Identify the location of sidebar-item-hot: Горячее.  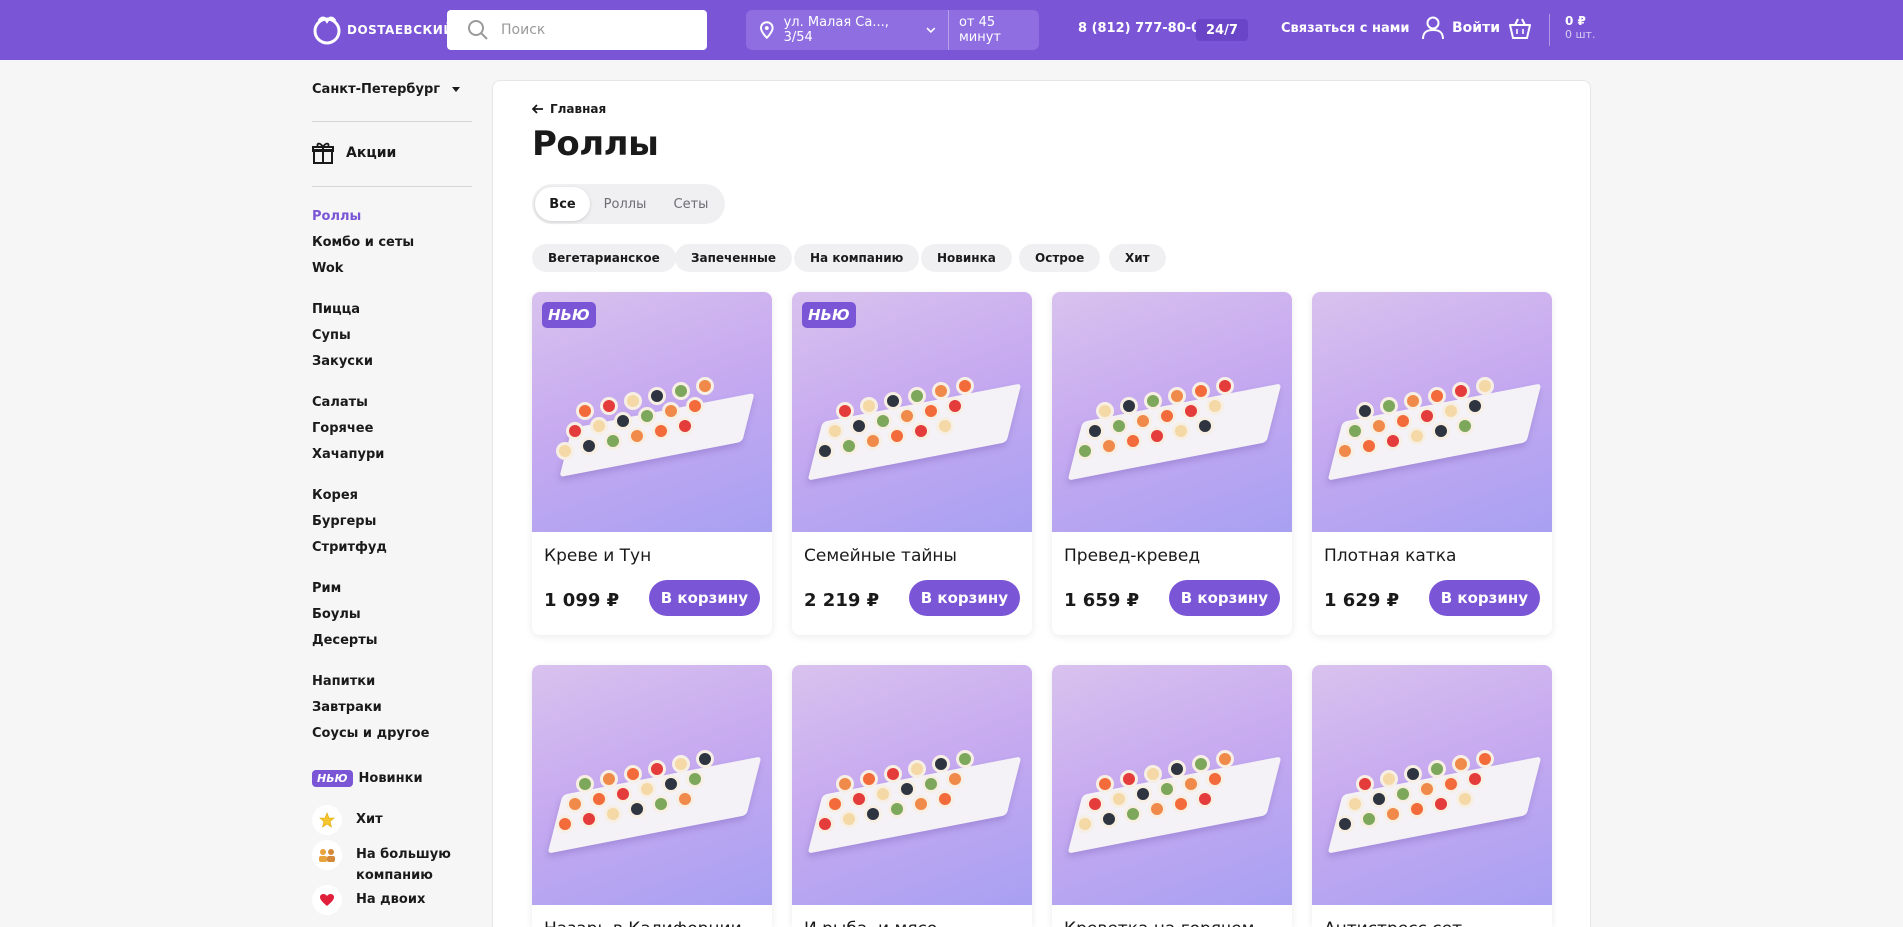
(342, 428).